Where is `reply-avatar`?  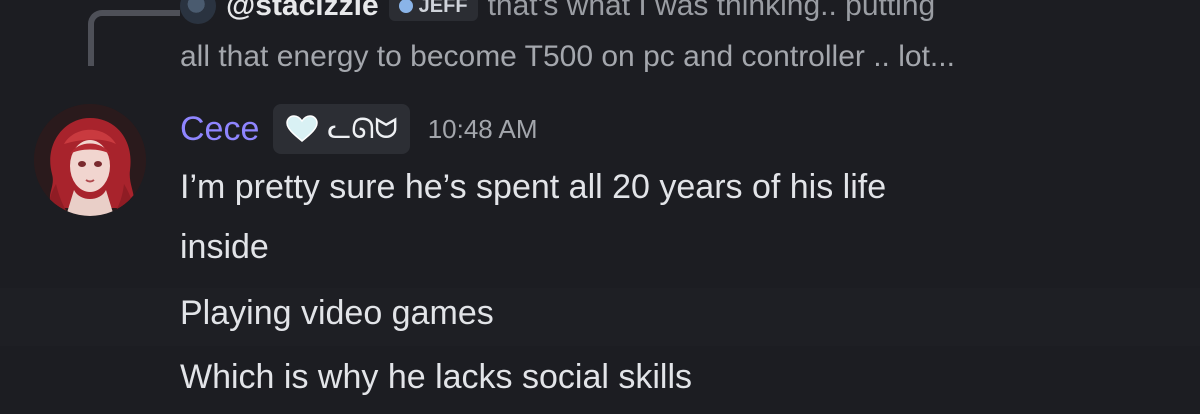 reply-avatar is located at coordinates (198, 12).